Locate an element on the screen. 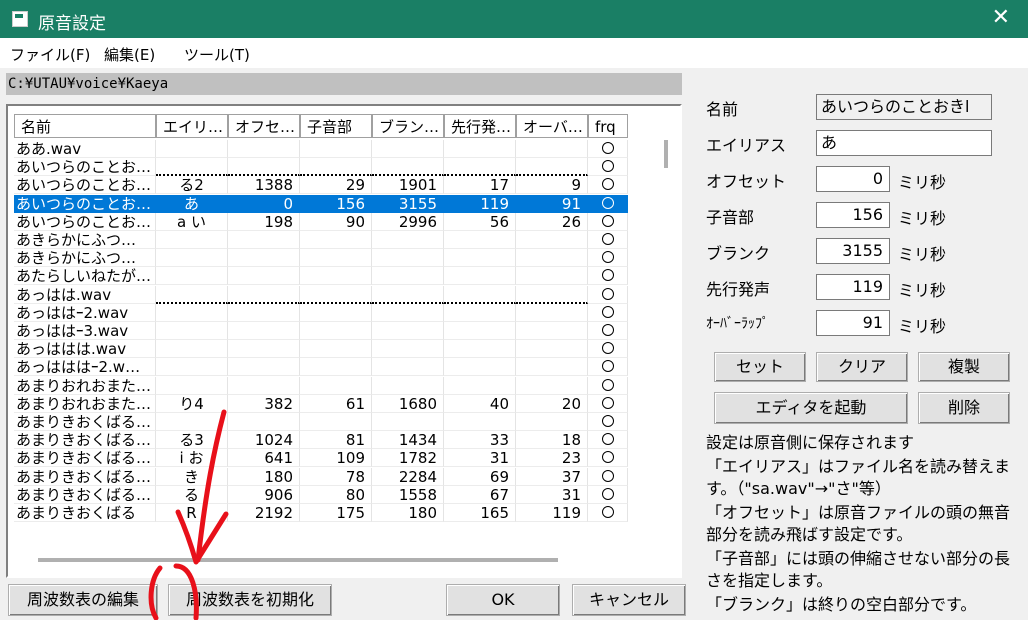  clear-button: クリア is located at coordinates (862, 367).